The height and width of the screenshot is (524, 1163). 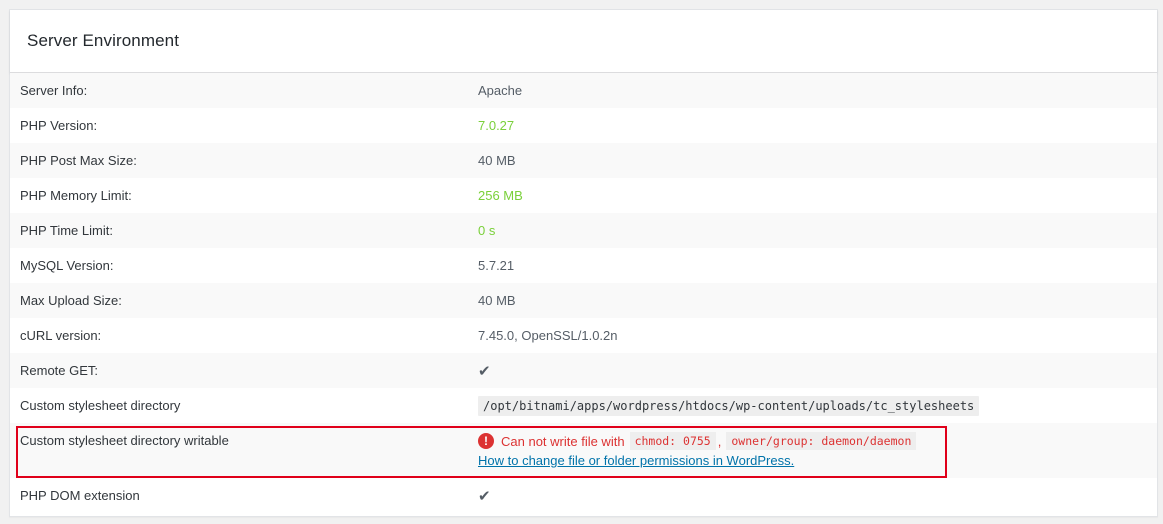 I want to click on table-row-remote-get: Remote GET: ✔, so click(x=583, y=370).